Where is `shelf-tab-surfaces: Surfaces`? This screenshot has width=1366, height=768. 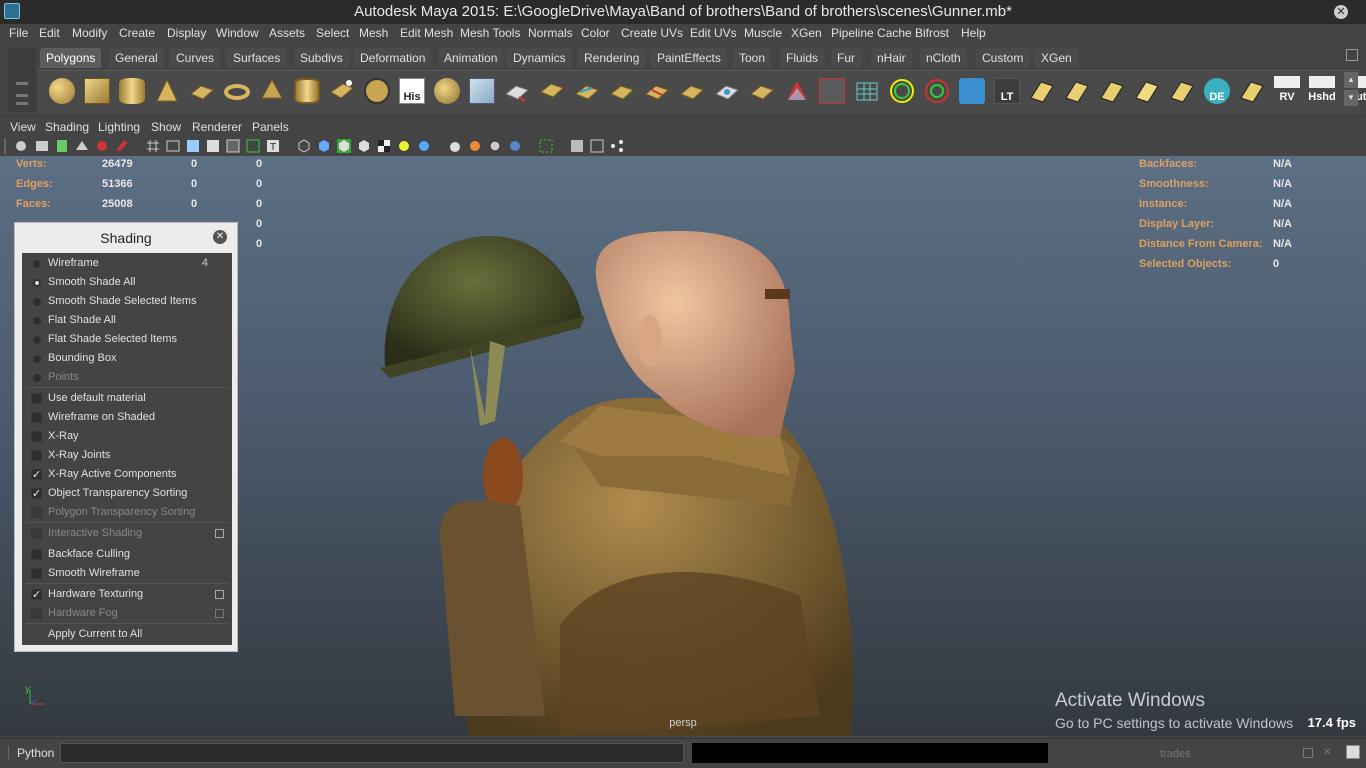 shelf-tab-surfaces: Surfaces is located at coordinates (257, 58).